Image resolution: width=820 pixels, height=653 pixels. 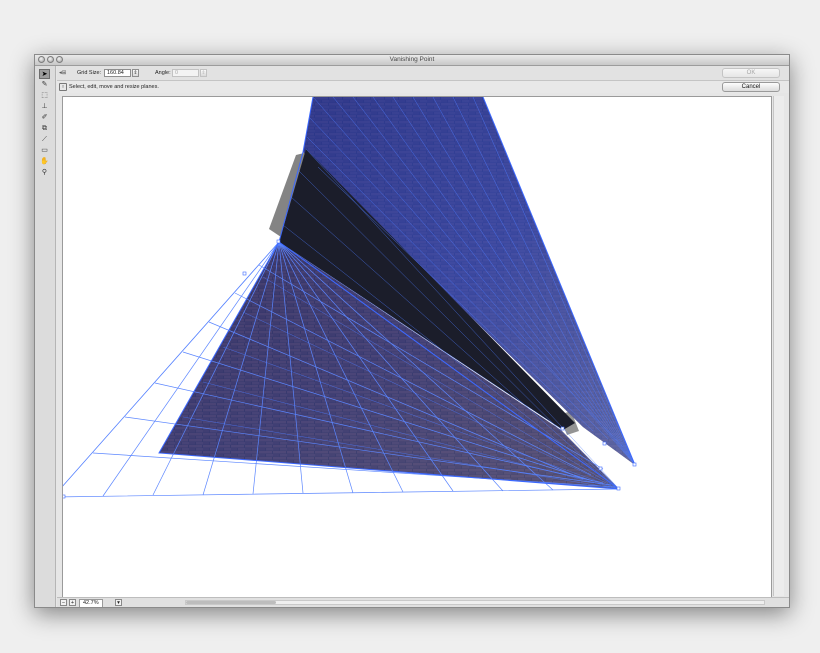 I want to click on horizontal-scrollbar, so click(x=475, y=602).